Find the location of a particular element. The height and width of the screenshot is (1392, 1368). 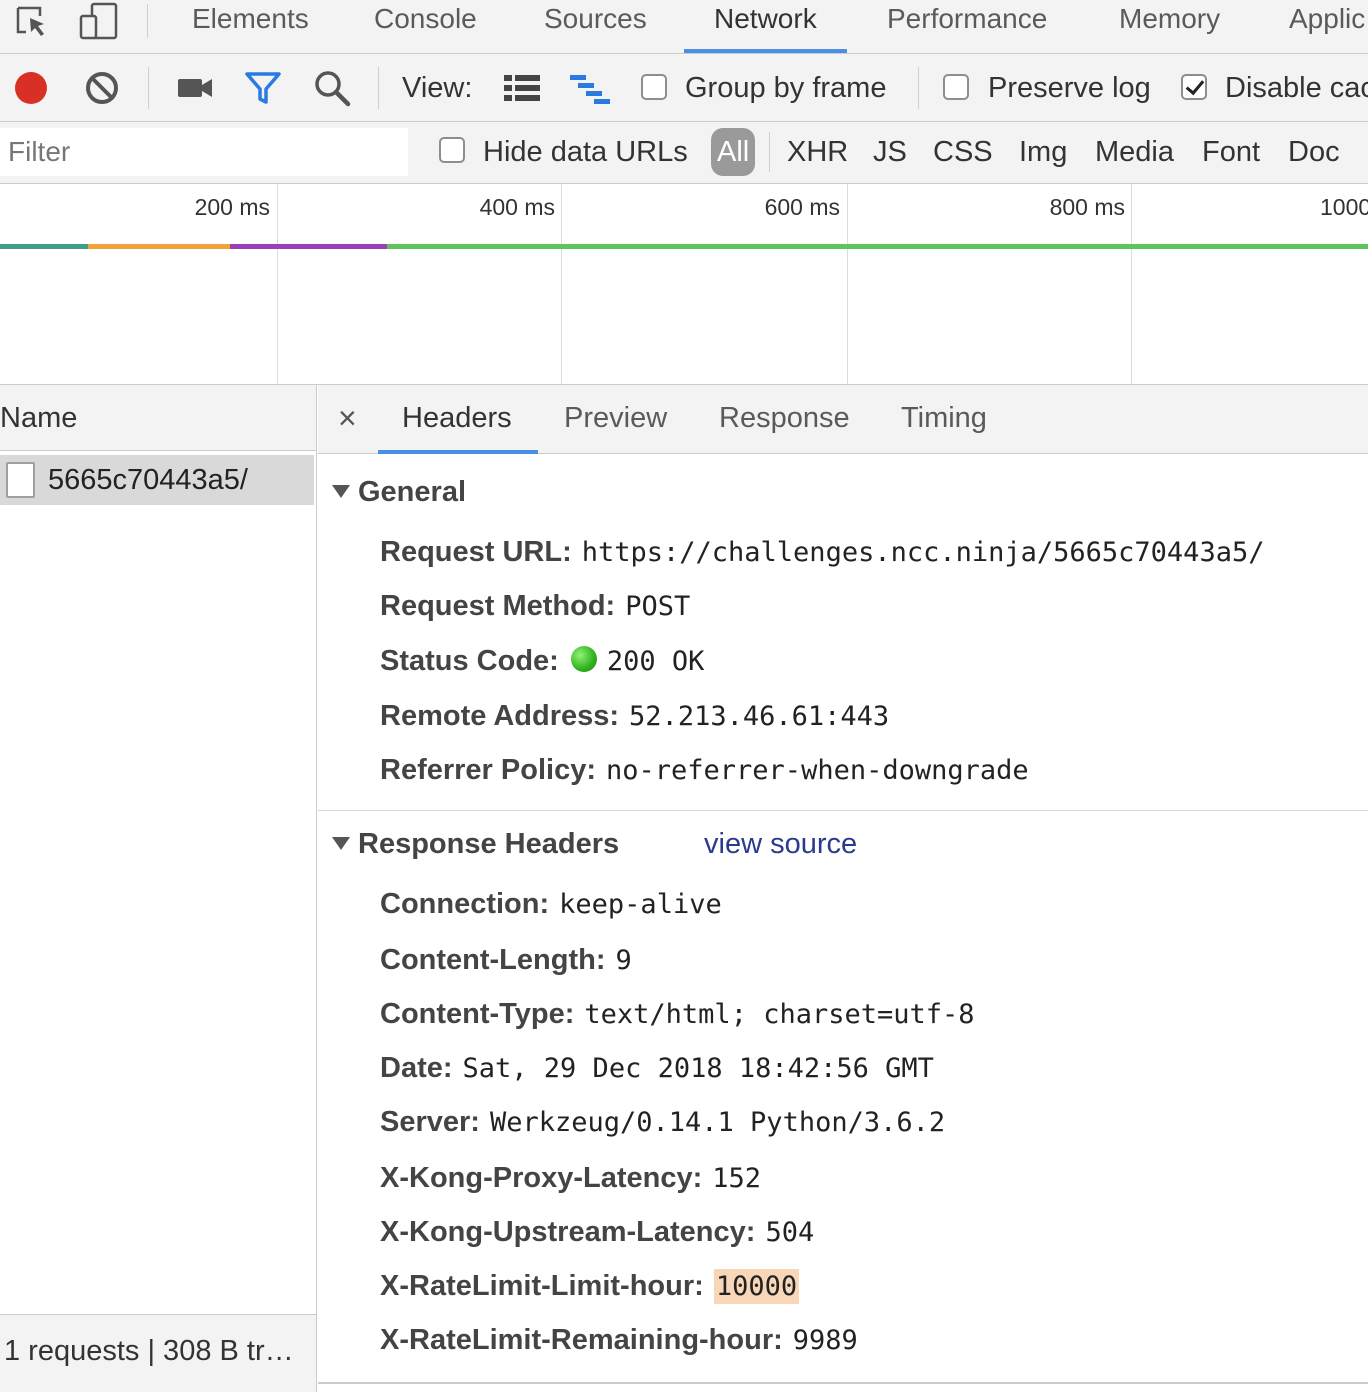

header-key: Date: is located at coordinates (416, 1068).